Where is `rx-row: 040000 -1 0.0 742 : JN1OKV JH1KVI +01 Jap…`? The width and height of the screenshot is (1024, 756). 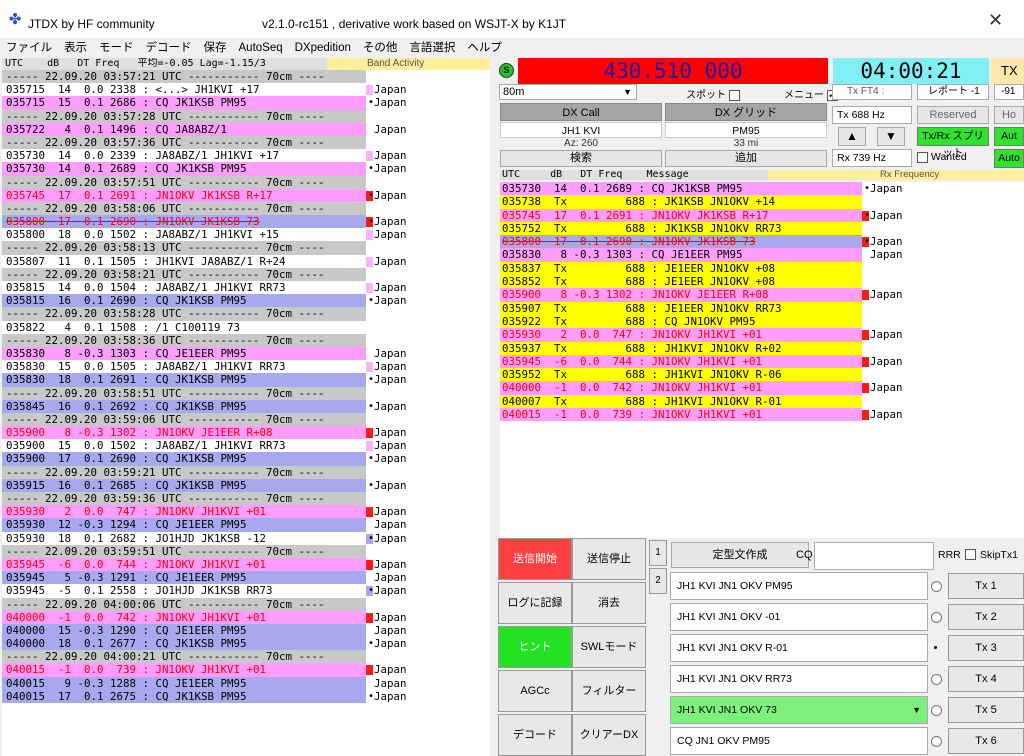
rx-row: 040000 -1 0.0 742 : JN1OKV JH1KVI +01 Jap… is located at coordinates (762, 388).